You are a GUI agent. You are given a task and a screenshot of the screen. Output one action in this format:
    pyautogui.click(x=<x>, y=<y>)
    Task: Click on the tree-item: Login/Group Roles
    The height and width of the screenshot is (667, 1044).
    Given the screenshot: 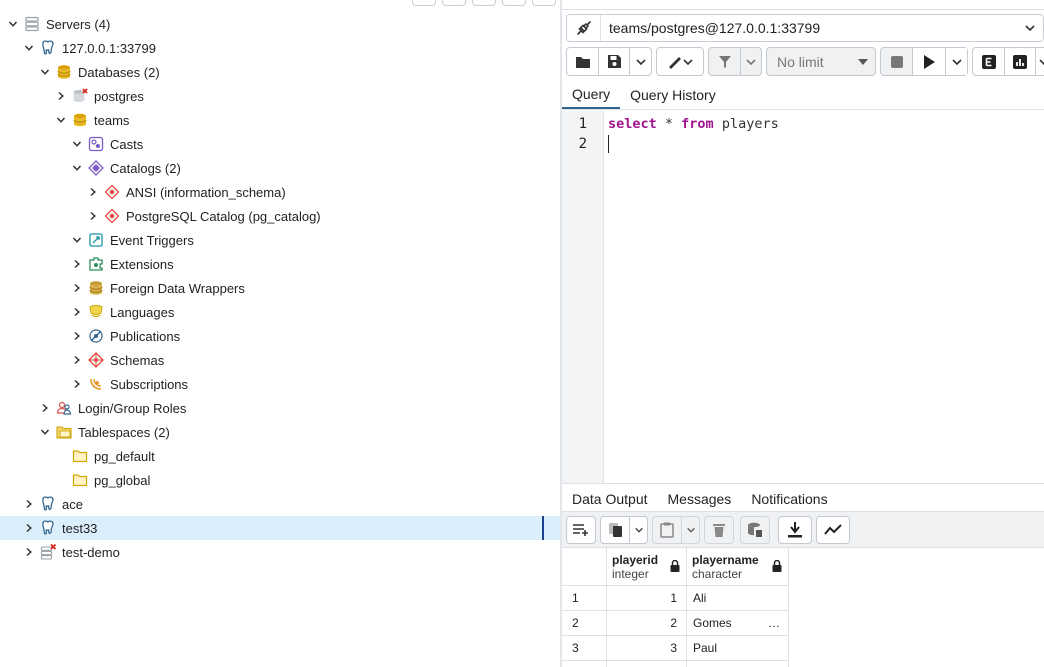 What is the action you would take?
    pyautogui.click(x=280, y=408)
    